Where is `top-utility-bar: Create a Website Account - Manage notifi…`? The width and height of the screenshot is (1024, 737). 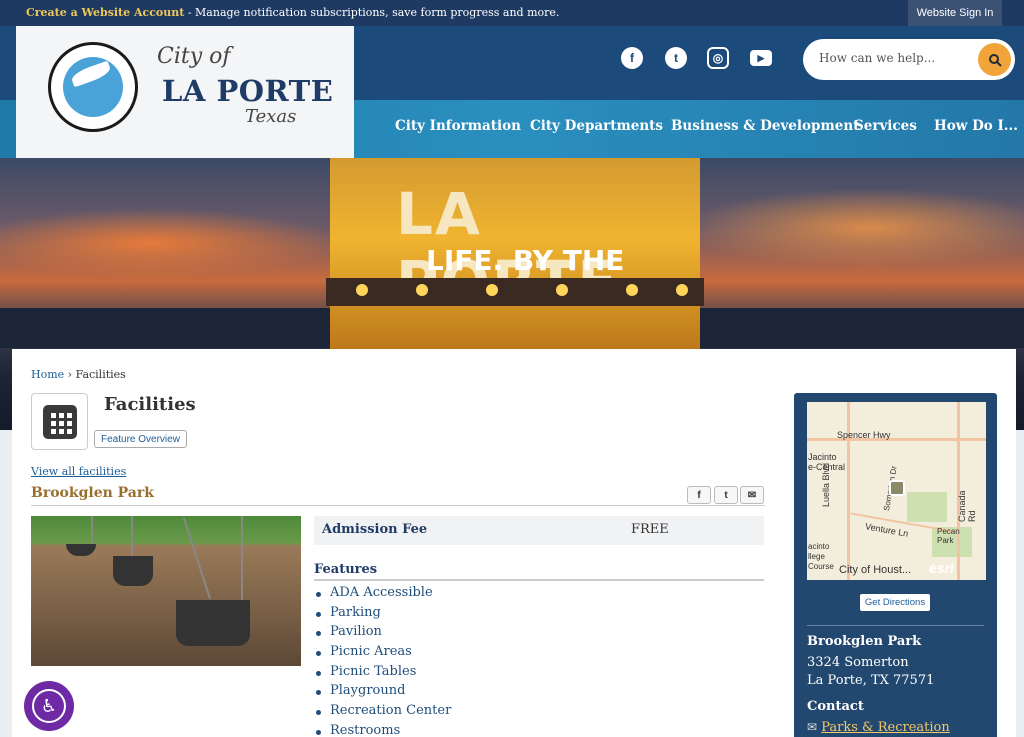
top-utility-bar: Create a Website Account - Manage notifi… is located at coordinates (512, 13).